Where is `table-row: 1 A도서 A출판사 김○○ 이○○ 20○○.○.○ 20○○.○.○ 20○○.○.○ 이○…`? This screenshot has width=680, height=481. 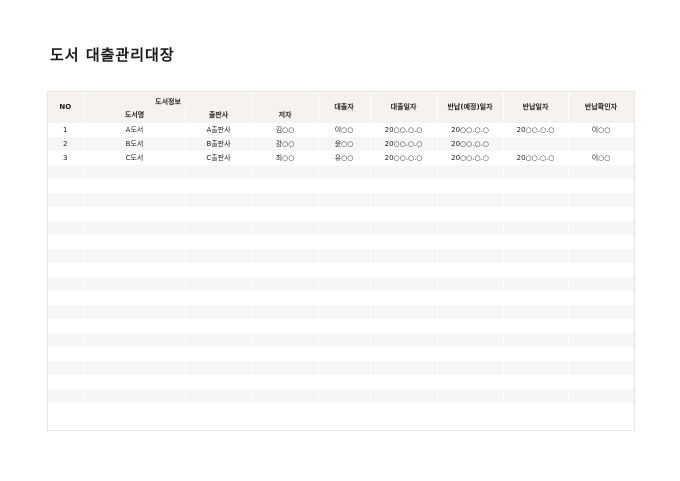
table-row: 1 A도서 A출판사 김○○ 이○○ 20○○.○.○ 20○○.○.○ 20○○.○.○ 이○… is located at coordinates (341, 130).